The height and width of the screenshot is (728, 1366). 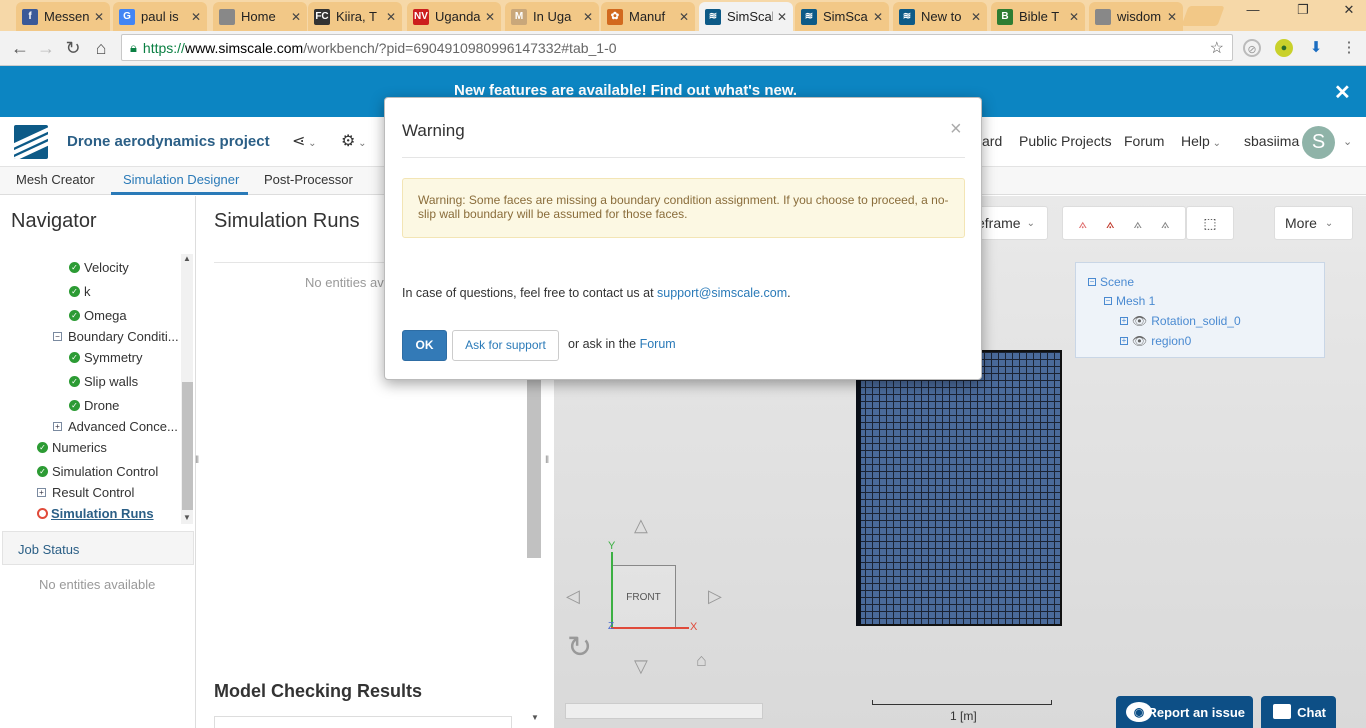 What do you see at coordinates (1342, 92) in the screenshot?
I see `banner-close-icon: ✕` at bounding box center [1342, 92].